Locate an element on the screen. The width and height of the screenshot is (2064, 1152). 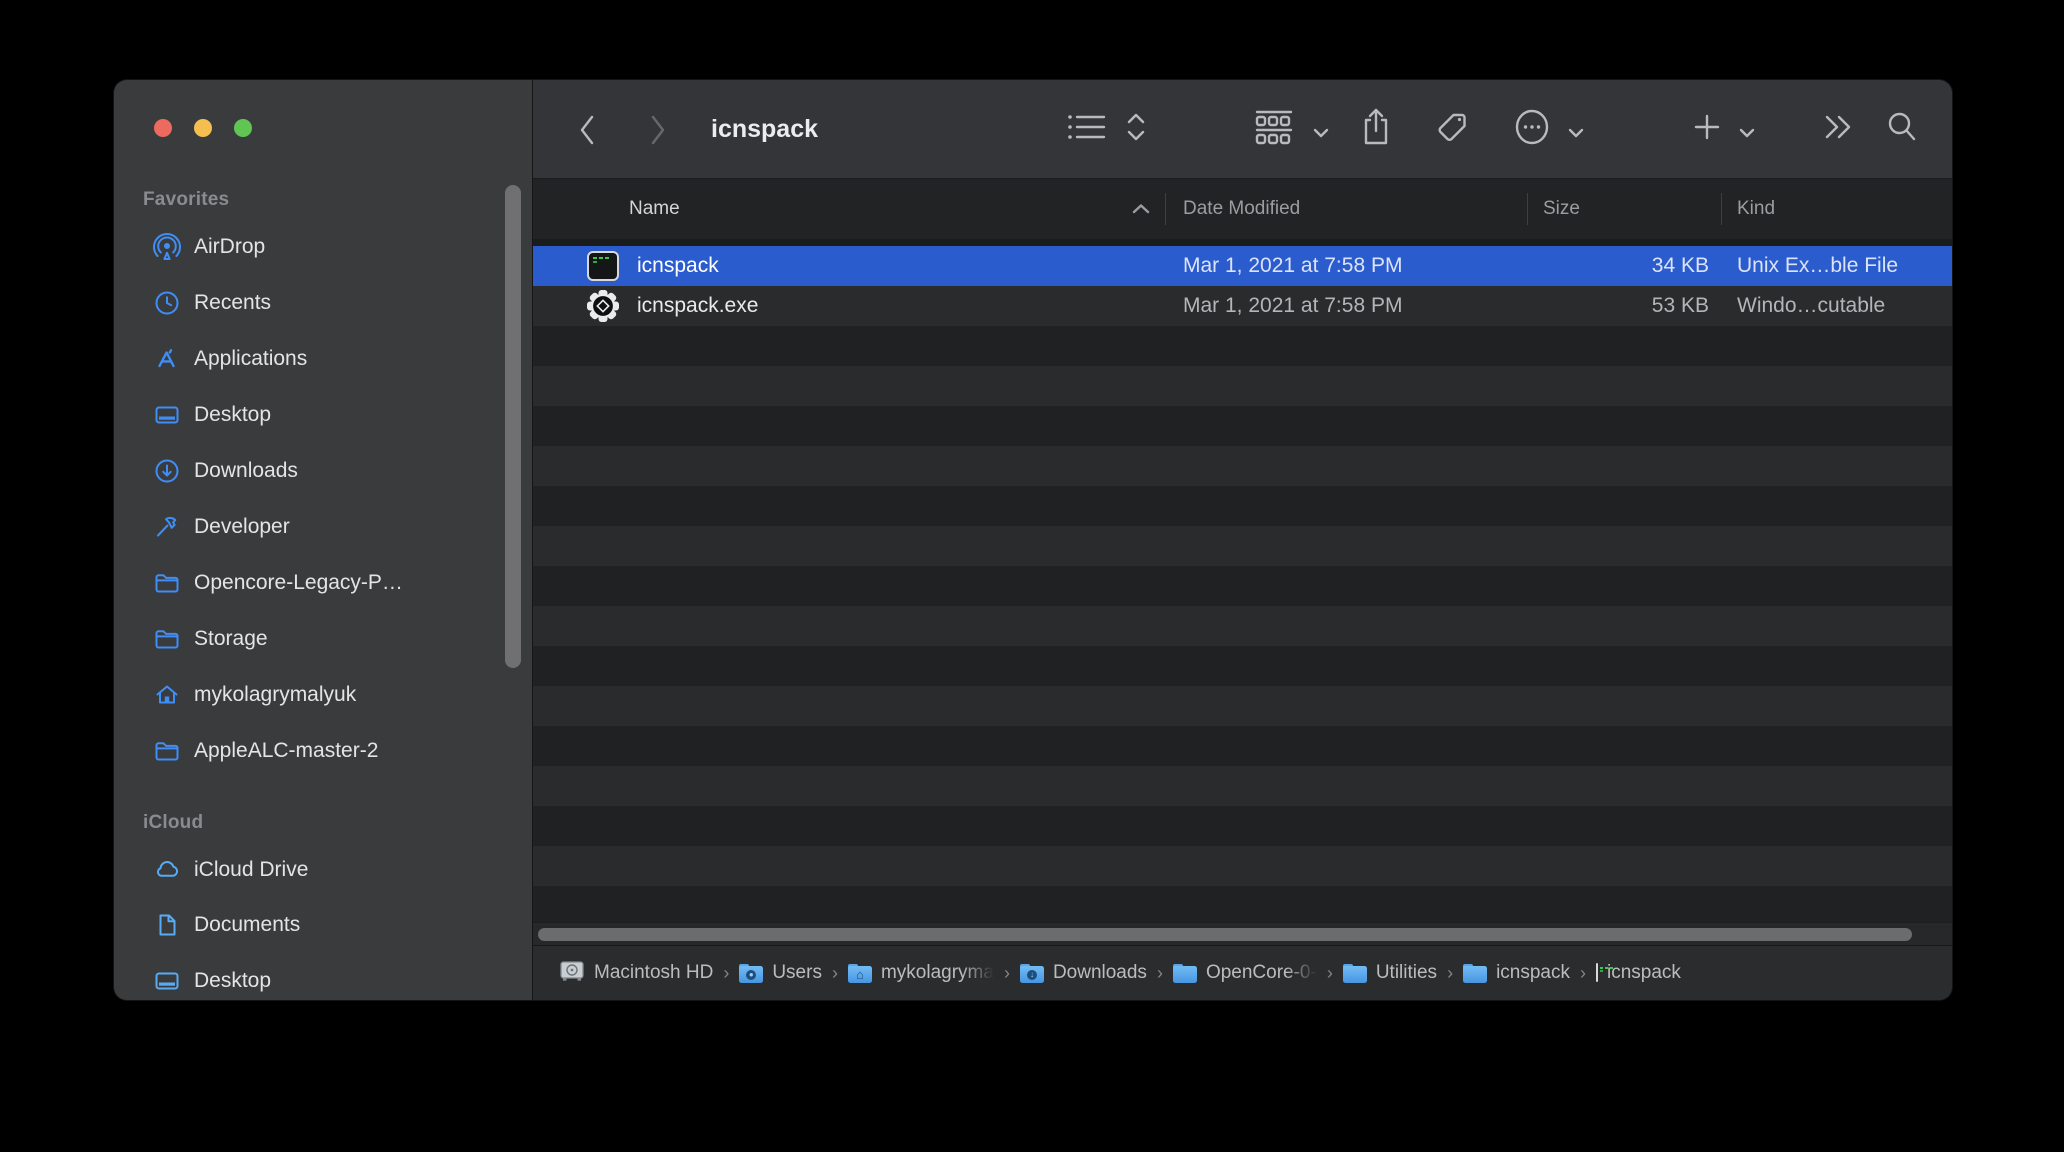
sidebar-item-label: Desktop is located at coordinates (233, 414).